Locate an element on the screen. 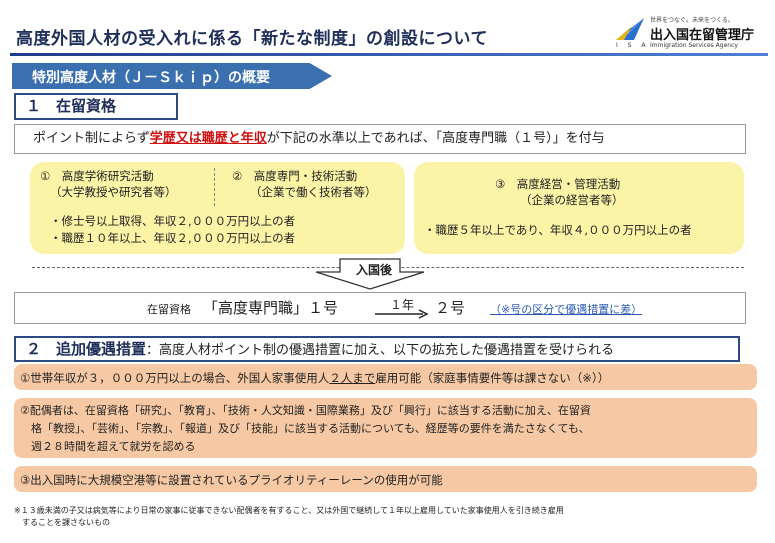 The height and width of the screenshot is (543, 775). logo-english: Immigration Services Agency is located at coordinates (694, 45).